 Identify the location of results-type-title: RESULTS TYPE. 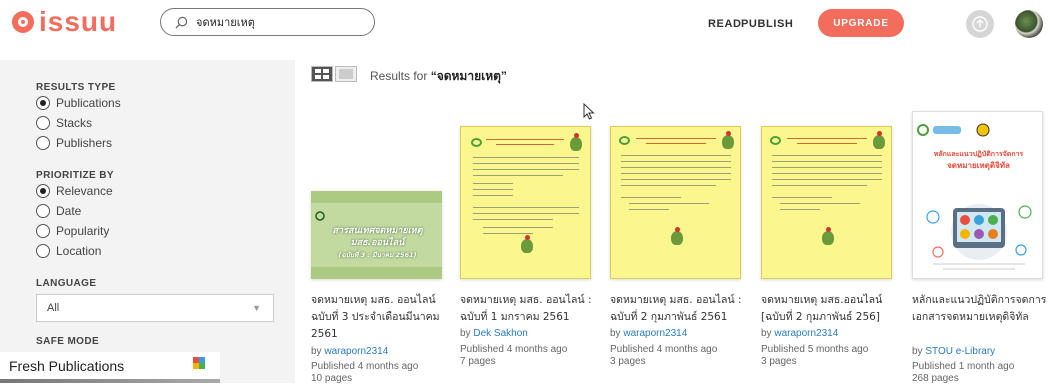
(76, 87).